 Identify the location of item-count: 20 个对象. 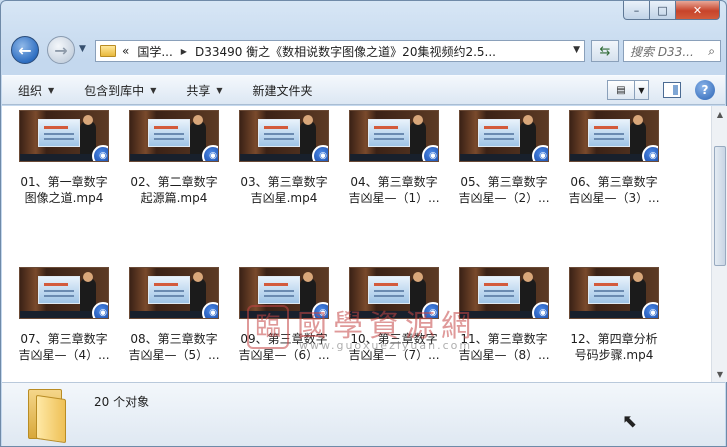
(122, 402).